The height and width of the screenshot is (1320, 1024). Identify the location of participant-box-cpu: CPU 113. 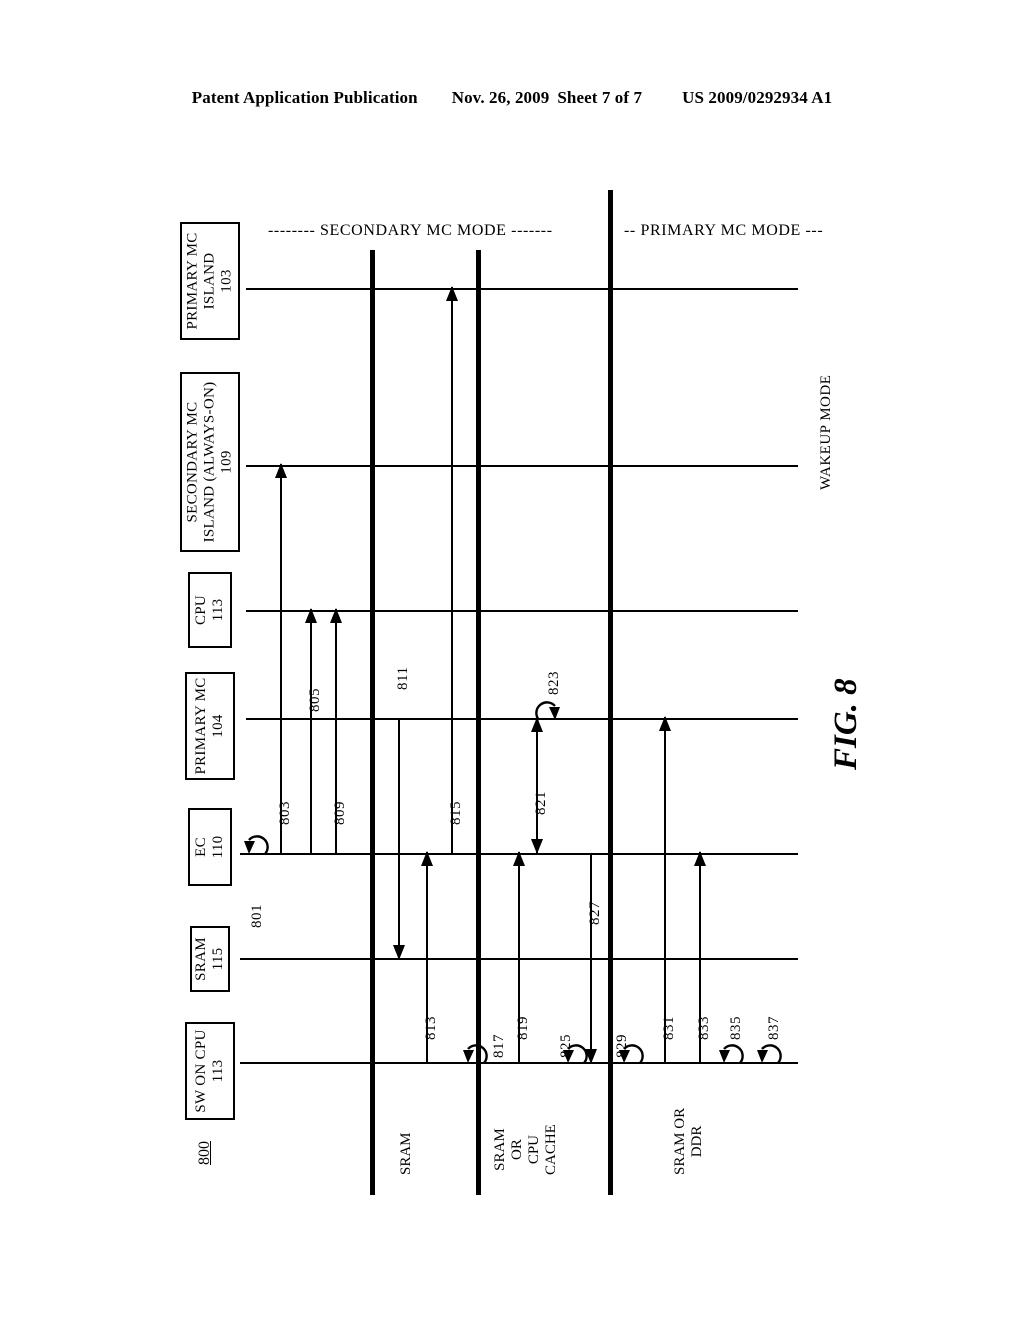
(210, 610).